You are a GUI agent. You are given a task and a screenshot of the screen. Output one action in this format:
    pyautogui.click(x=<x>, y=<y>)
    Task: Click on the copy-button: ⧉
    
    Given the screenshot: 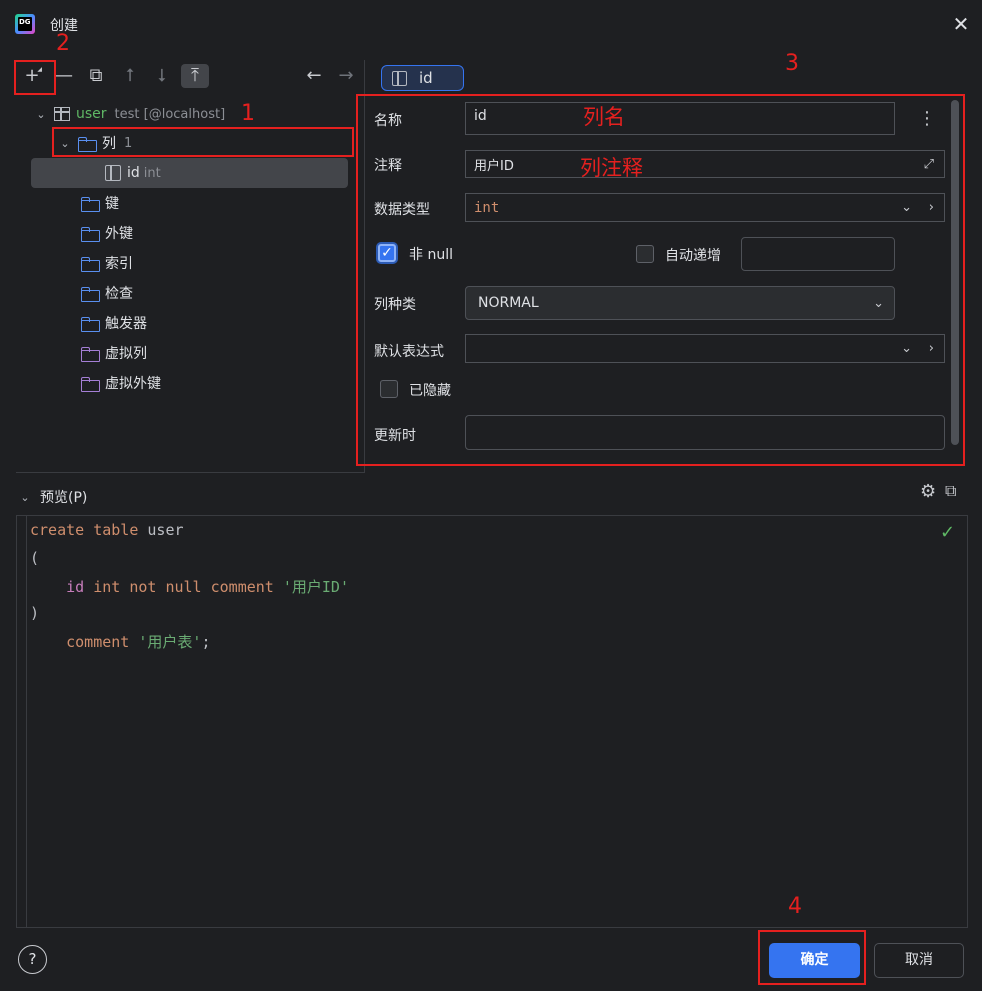 What is the action you would take?
    pyautogui.click(x=96, y=76)
    